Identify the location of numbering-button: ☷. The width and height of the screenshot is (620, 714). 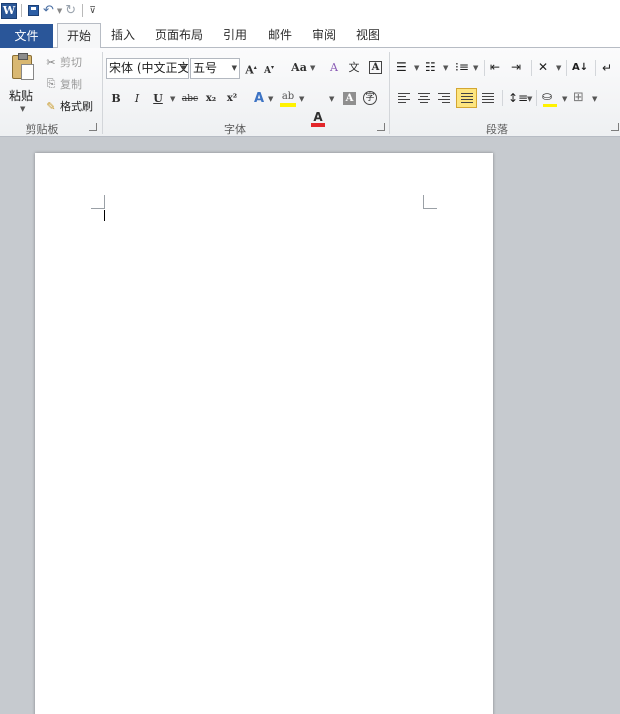
(433, 68).